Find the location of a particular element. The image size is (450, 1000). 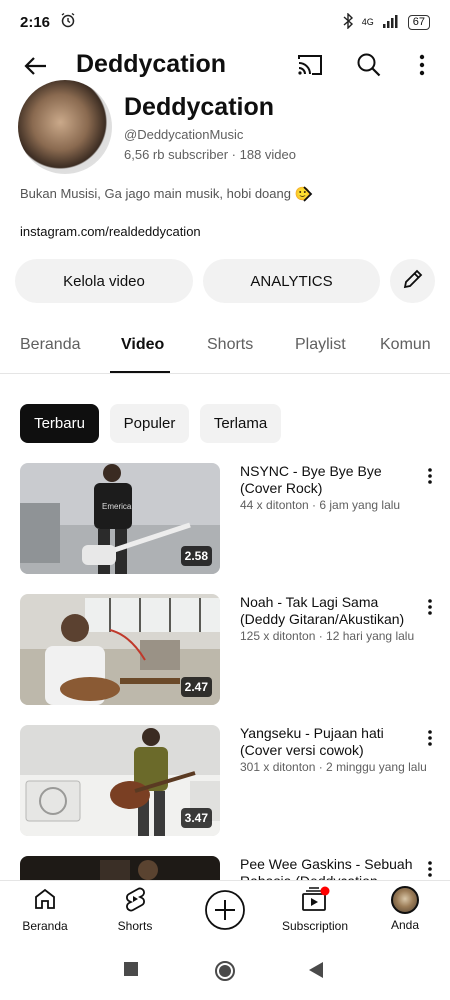

video-duration: 2.47 is located at coordinates (196, 687).